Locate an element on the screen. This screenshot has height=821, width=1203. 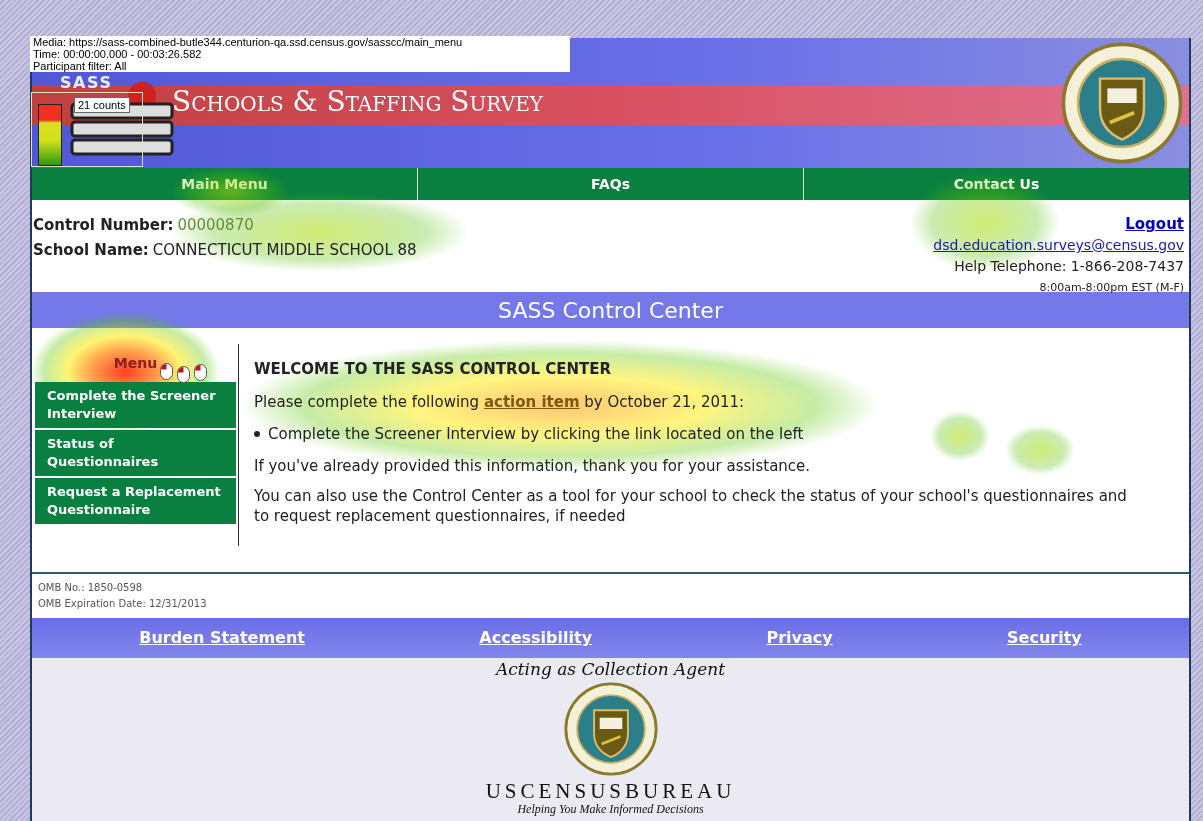
bureau-tagline: Helping You Make Informed Decisions is located at coordinates (610, 809).